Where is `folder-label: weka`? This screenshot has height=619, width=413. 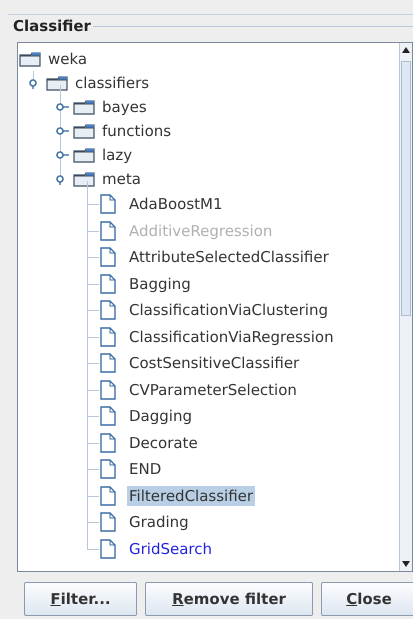 folder-label: weka is located at coordinates (68, 59).